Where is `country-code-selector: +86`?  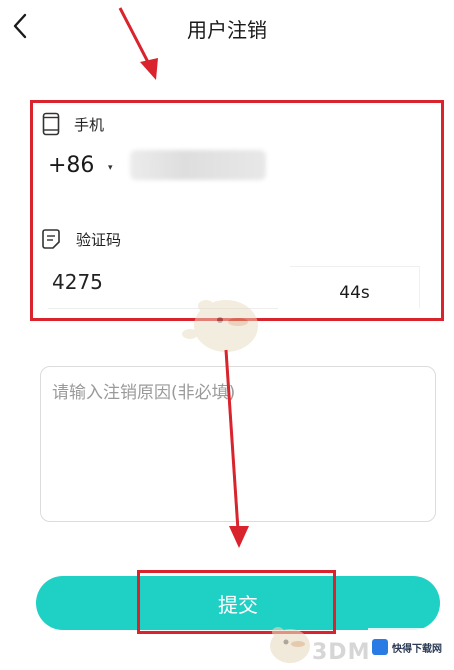
country-code-selector: +86 is located at coordinates (71, 165).